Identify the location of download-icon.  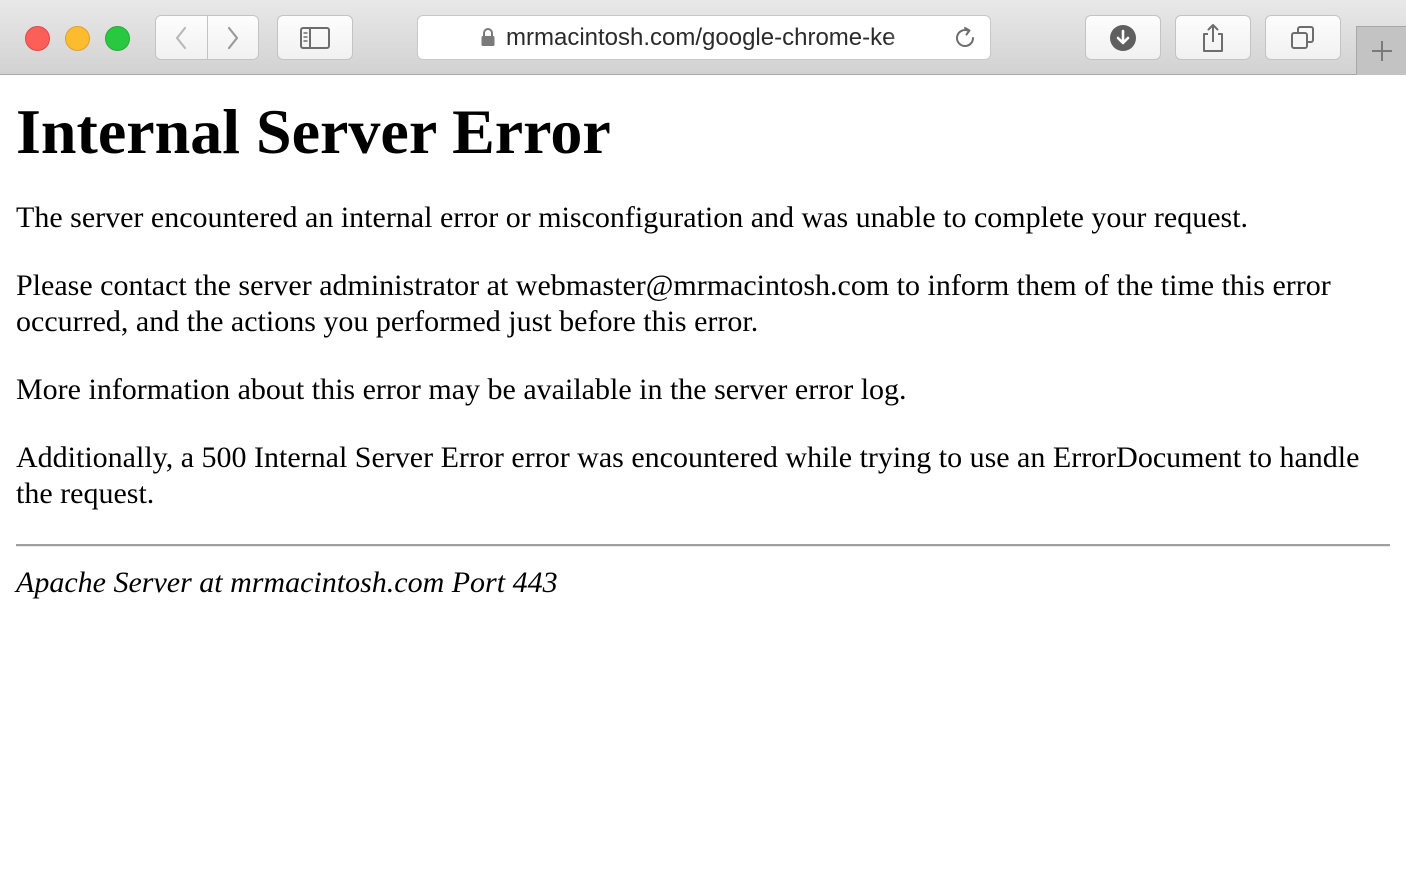
(1123, 37).